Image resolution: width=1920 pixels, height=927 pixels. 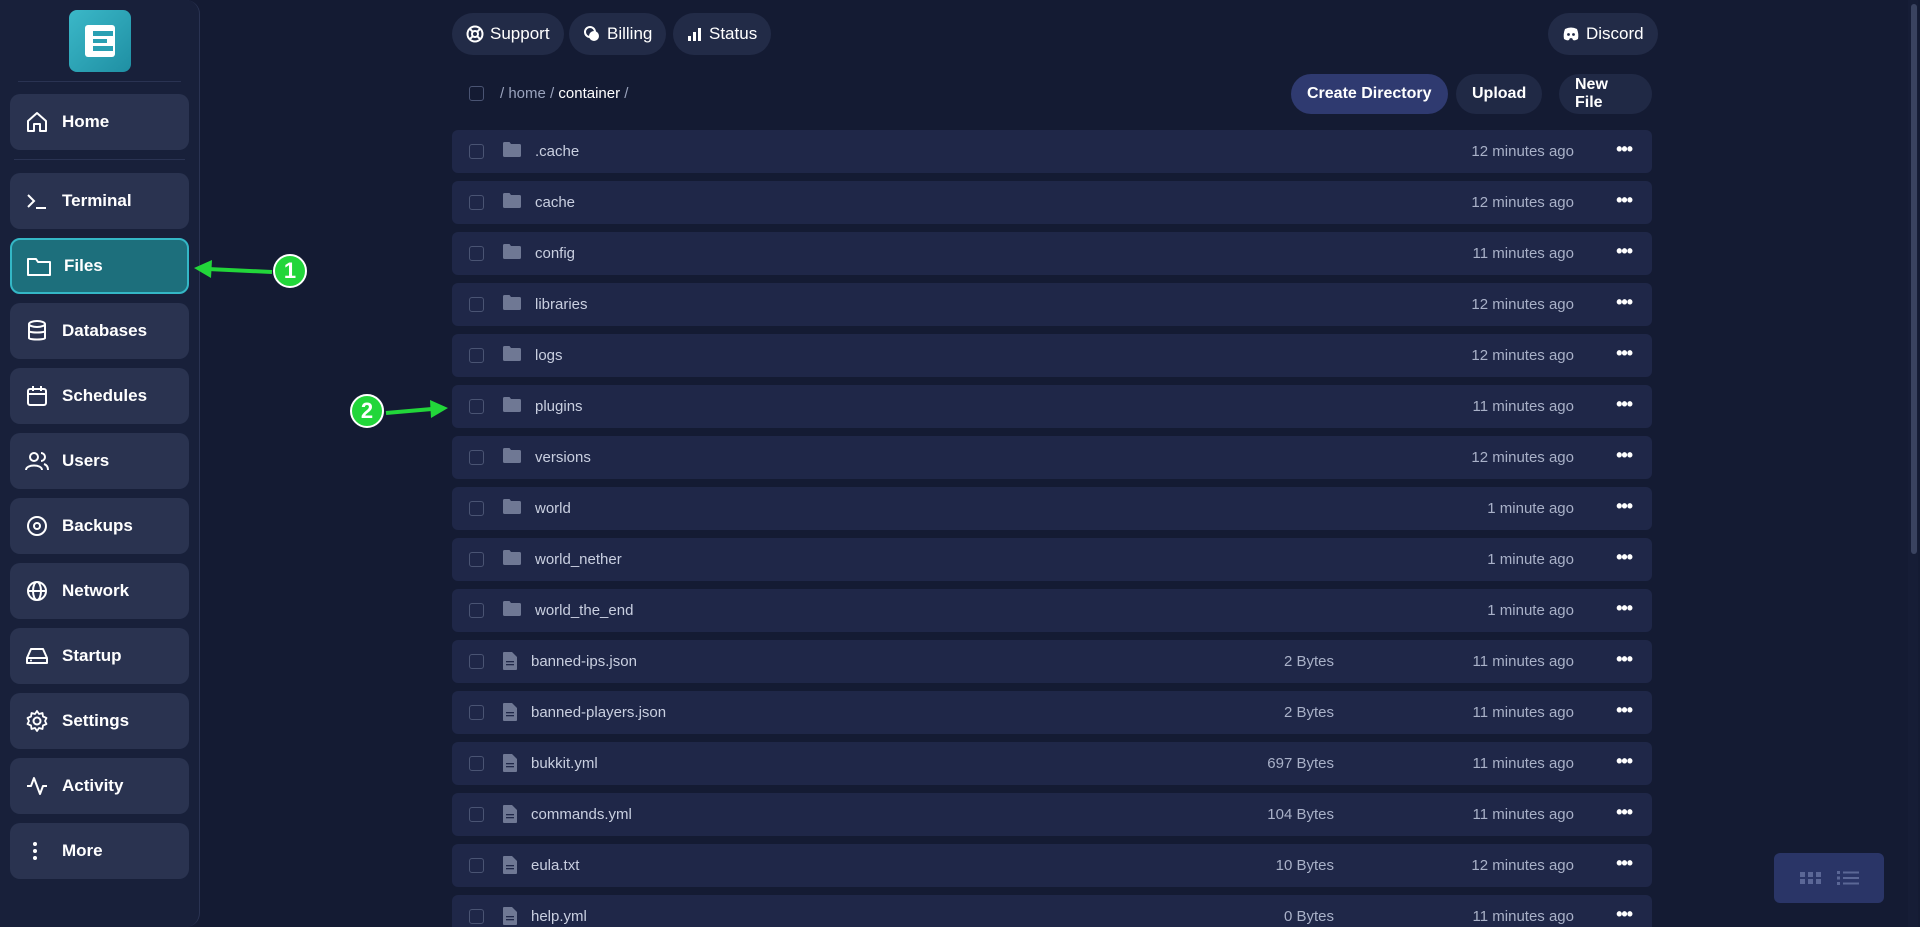 I want to click on file-modified: 12 minutes ago, so click(x=1522, y=457).